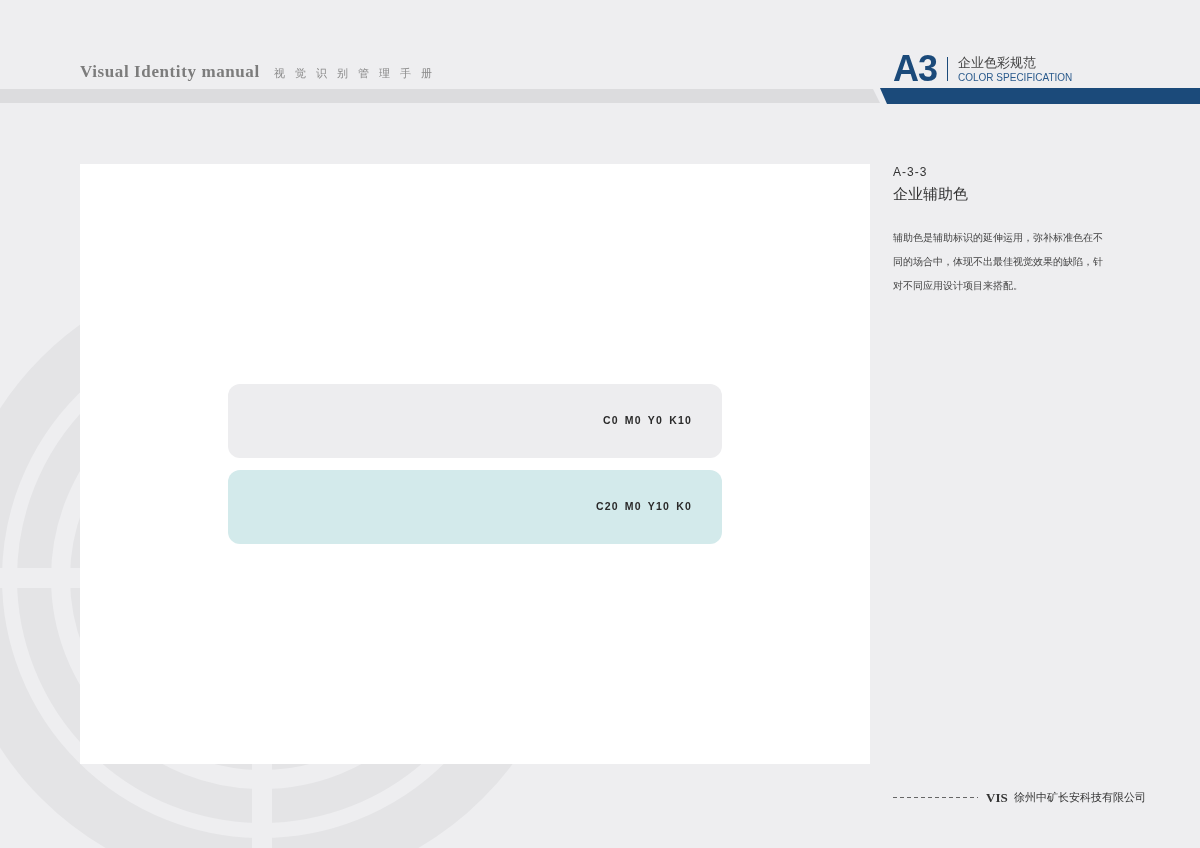 The height and width of the screenshot is (848, 1200). What do you see at coordinates (998, 62) in the screenshot?
I see `section-title: 企业色彩规范` at bounding box center [998, 62].